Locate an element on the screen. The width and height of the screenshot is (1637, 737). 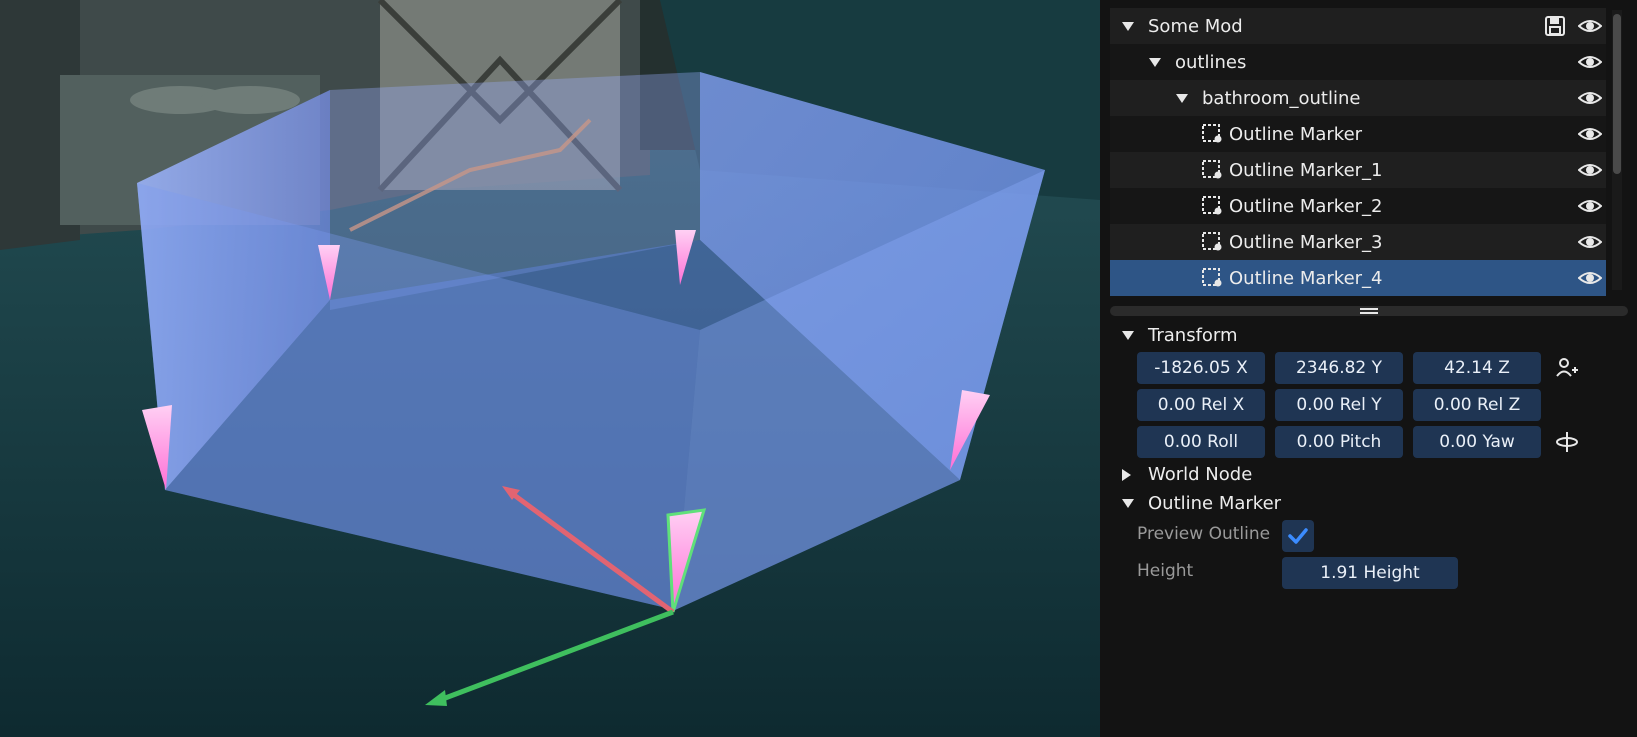
yaw-field: 0.00 Yaw is located at coordinates (1477, 442).